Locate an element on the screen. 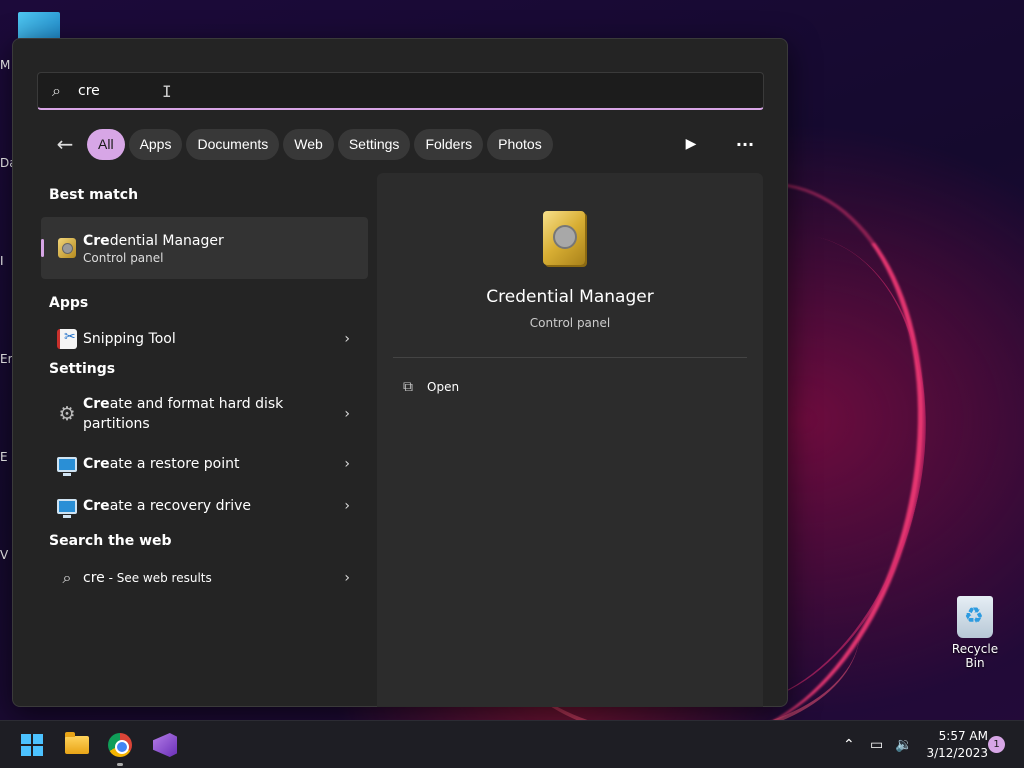 This screenshot has width=1024, height=768. web-query: cre is located at coordinates (94, 578).